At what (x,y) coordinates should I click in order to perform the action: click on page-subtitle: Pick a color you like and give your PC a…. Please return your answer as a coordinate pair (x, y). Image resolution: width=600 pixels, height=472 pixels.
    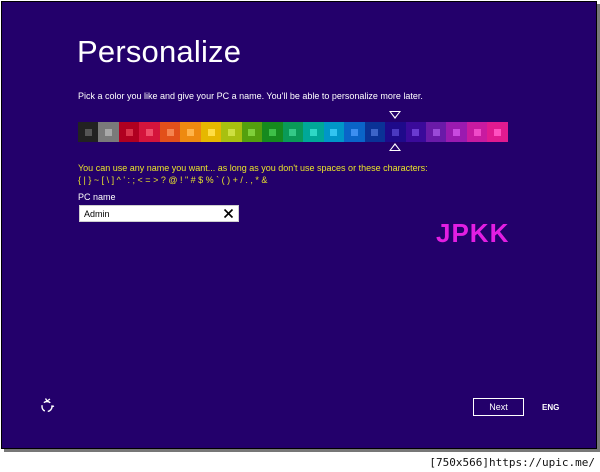
    Looking at the image, I should click on (250, 96).